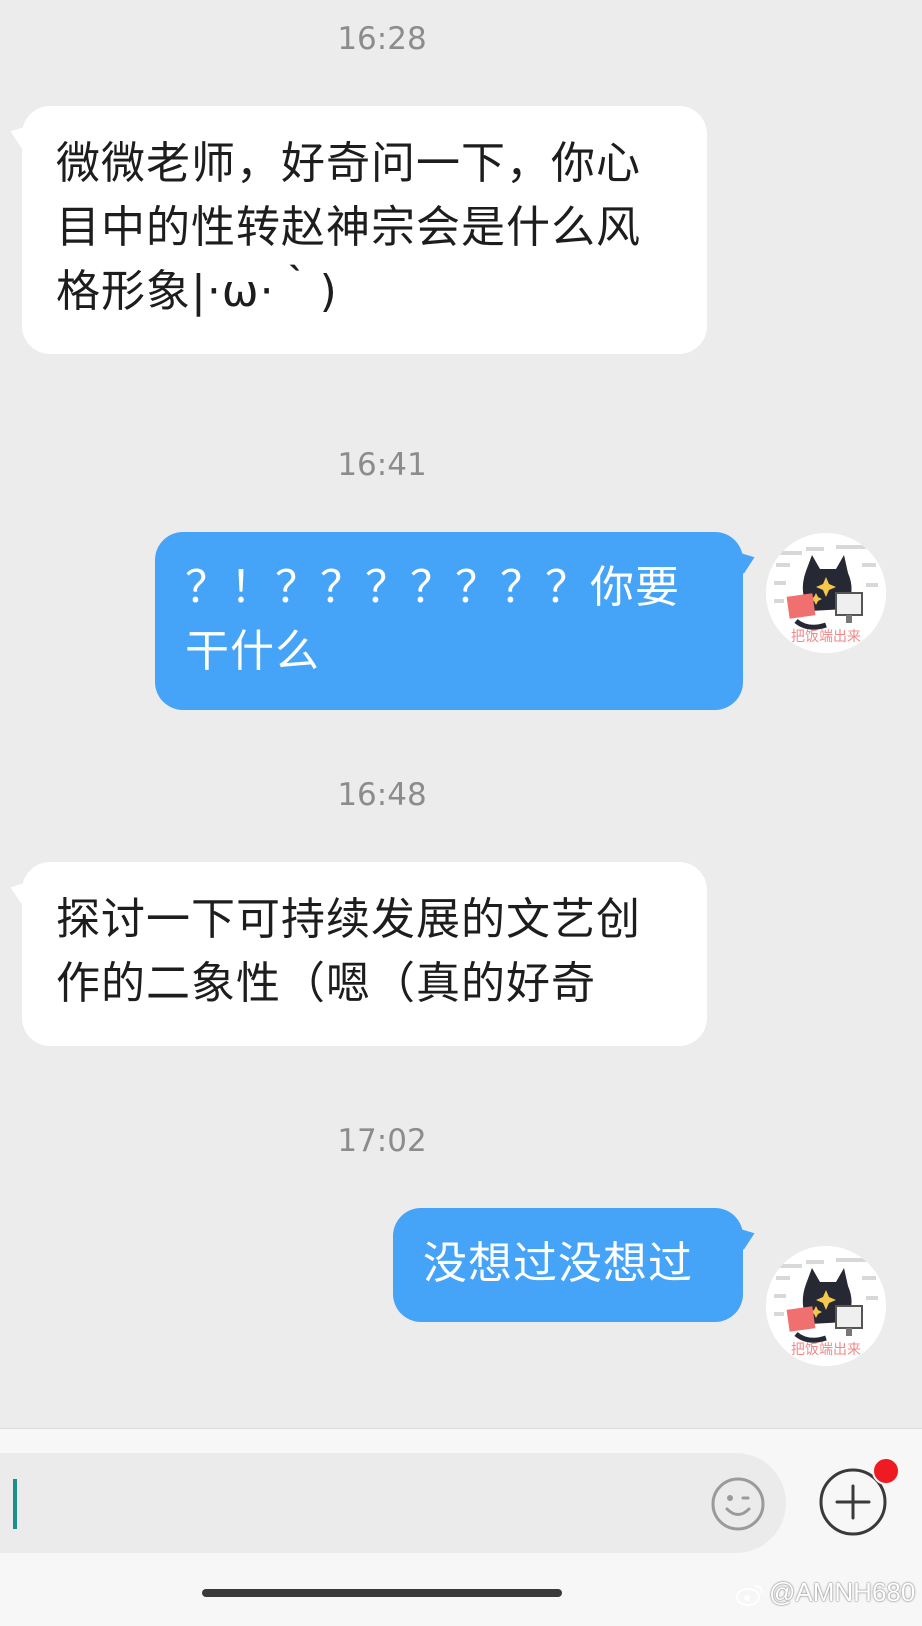  Describe the element at coordinates (842, 1592) in the screenshot. I see `watermark-text: @AMNH680` at that location.